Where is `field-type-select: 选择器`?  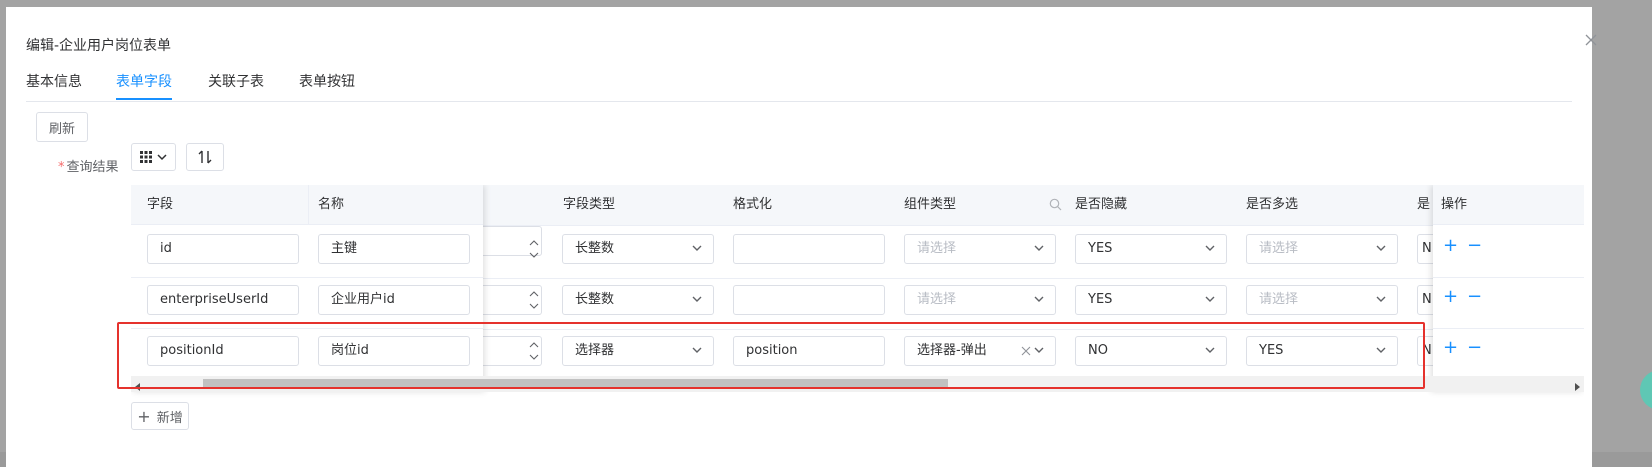 field-type-select: 选择器 is located at coordinates (638, 351).